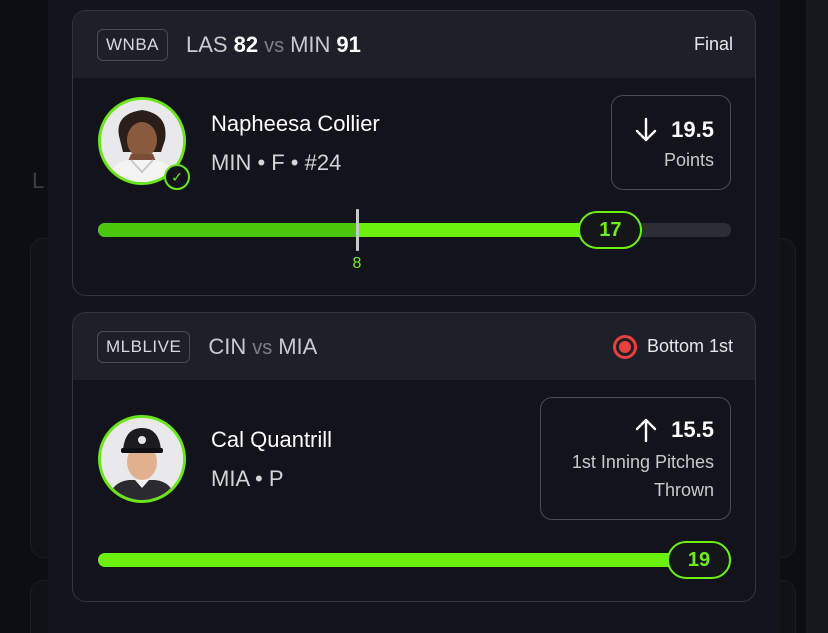 The width and height of the screenshot is (828, 633). Describe the element at coordinates (38, 180) in the screenshot. I see `background-text: L` at that location.